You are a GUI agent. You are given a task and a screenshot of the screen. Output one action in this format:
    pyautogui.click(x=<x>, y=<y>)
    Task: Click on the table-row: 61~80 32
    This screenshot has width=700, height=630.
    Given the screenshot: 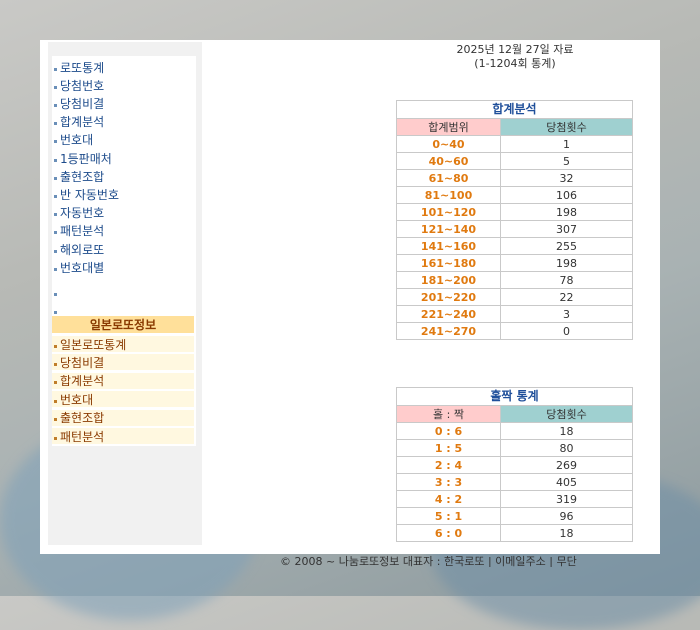 What is the action you would take?
    pyautogui.click(x=514, y=178)
    